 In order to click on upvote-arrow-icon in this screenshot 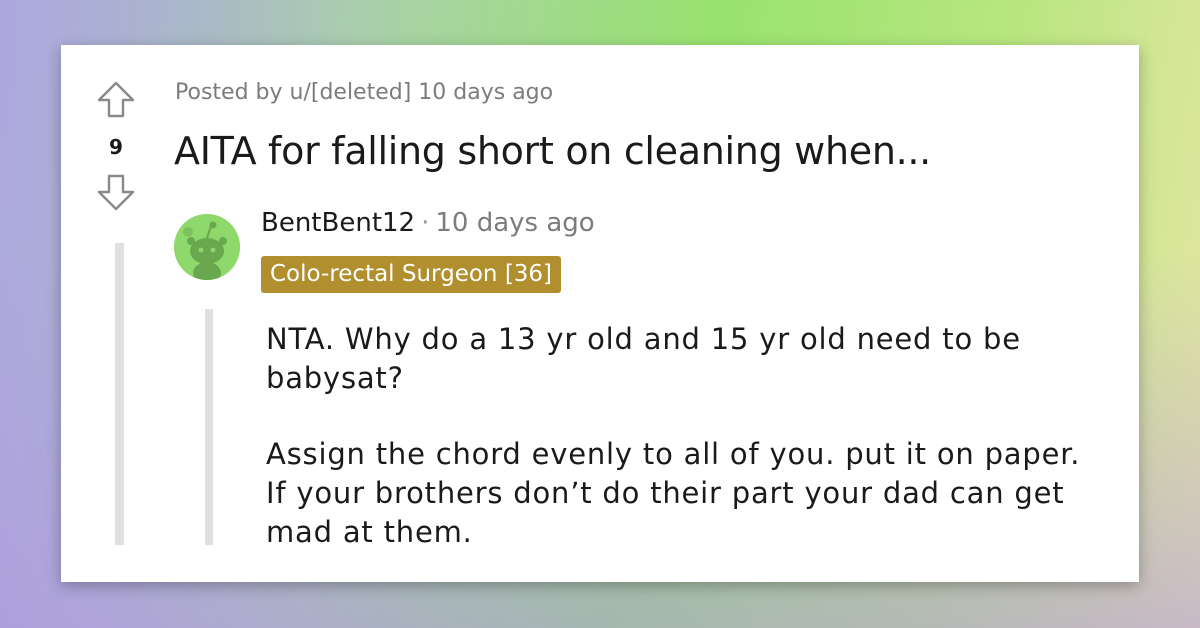, I will do `click(116, 100)`.